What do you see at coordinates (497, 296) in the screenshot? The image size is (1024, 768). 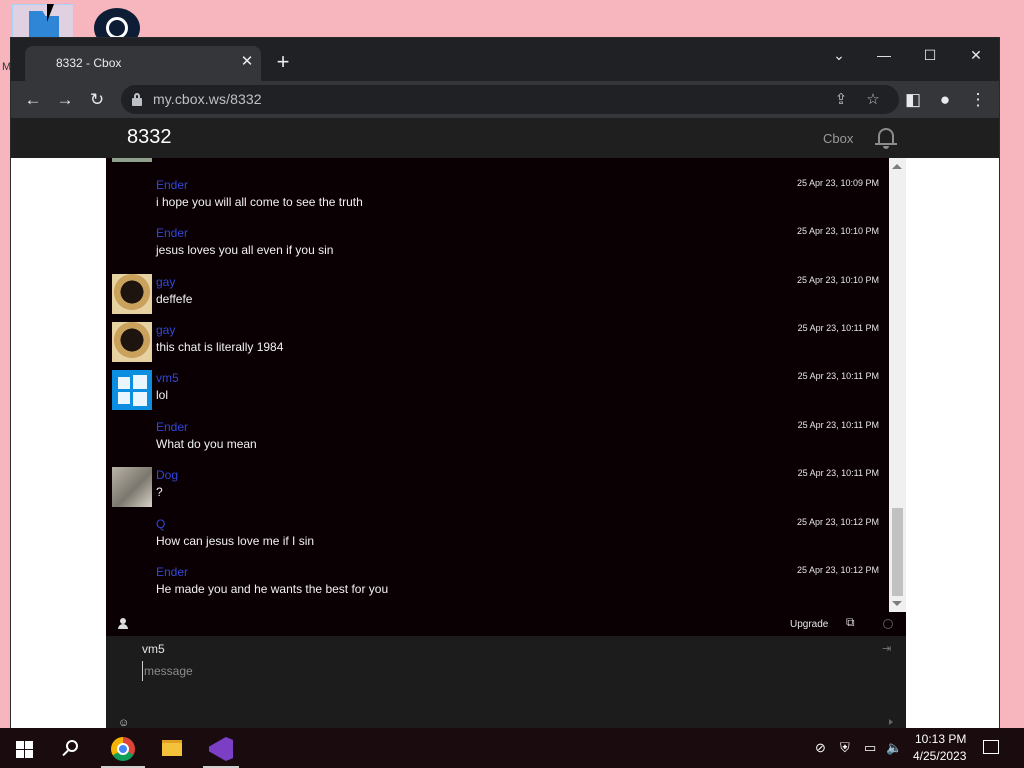 I see `message-item: gay deffefe 25 Apr 23, 10:10 PM` at bounding box center [497, 296].